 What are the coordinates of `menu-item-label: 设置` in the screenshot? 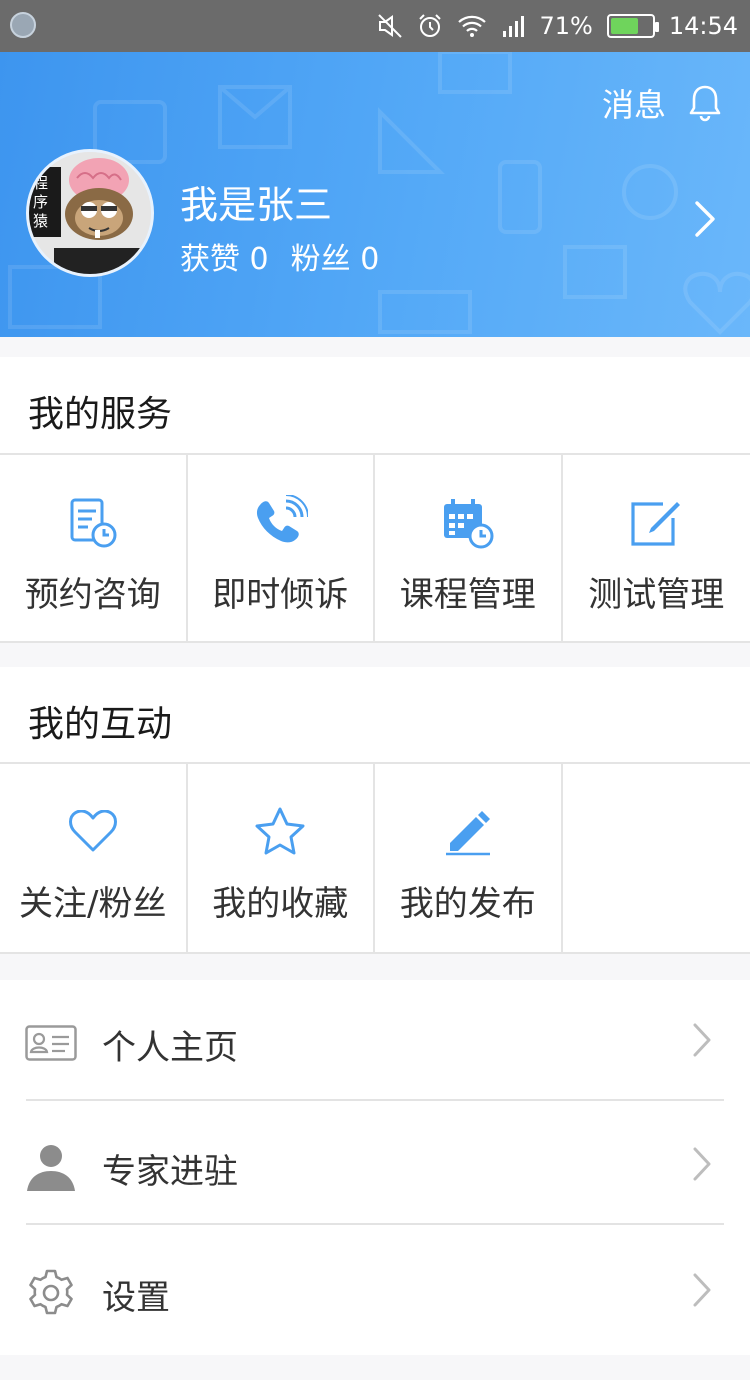 It's located at (136, 1298).